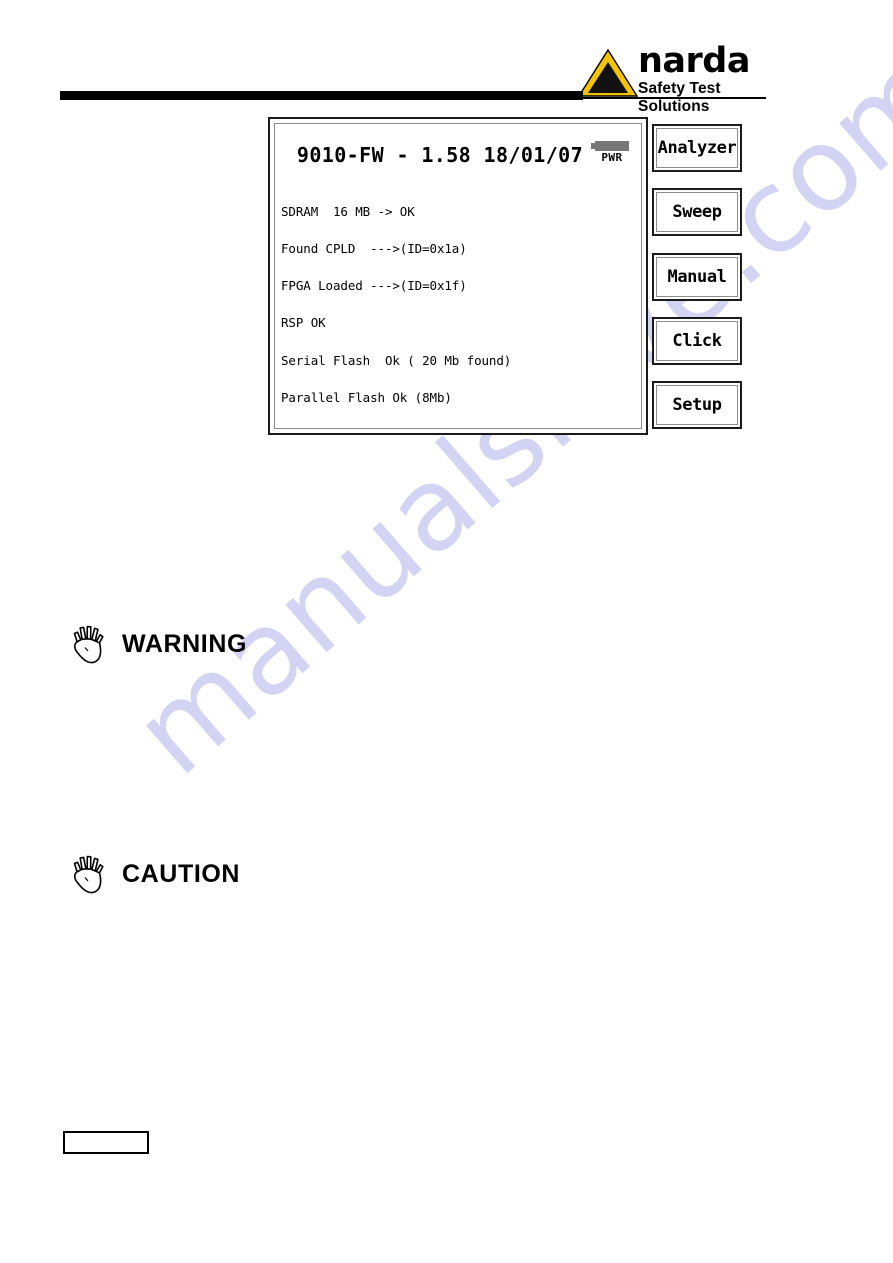 The width and height of the screenshot is (893, 1263). Describe the element at coordinates (672, 98) in the screenshot. I see `logo-underline-rule` at that location.